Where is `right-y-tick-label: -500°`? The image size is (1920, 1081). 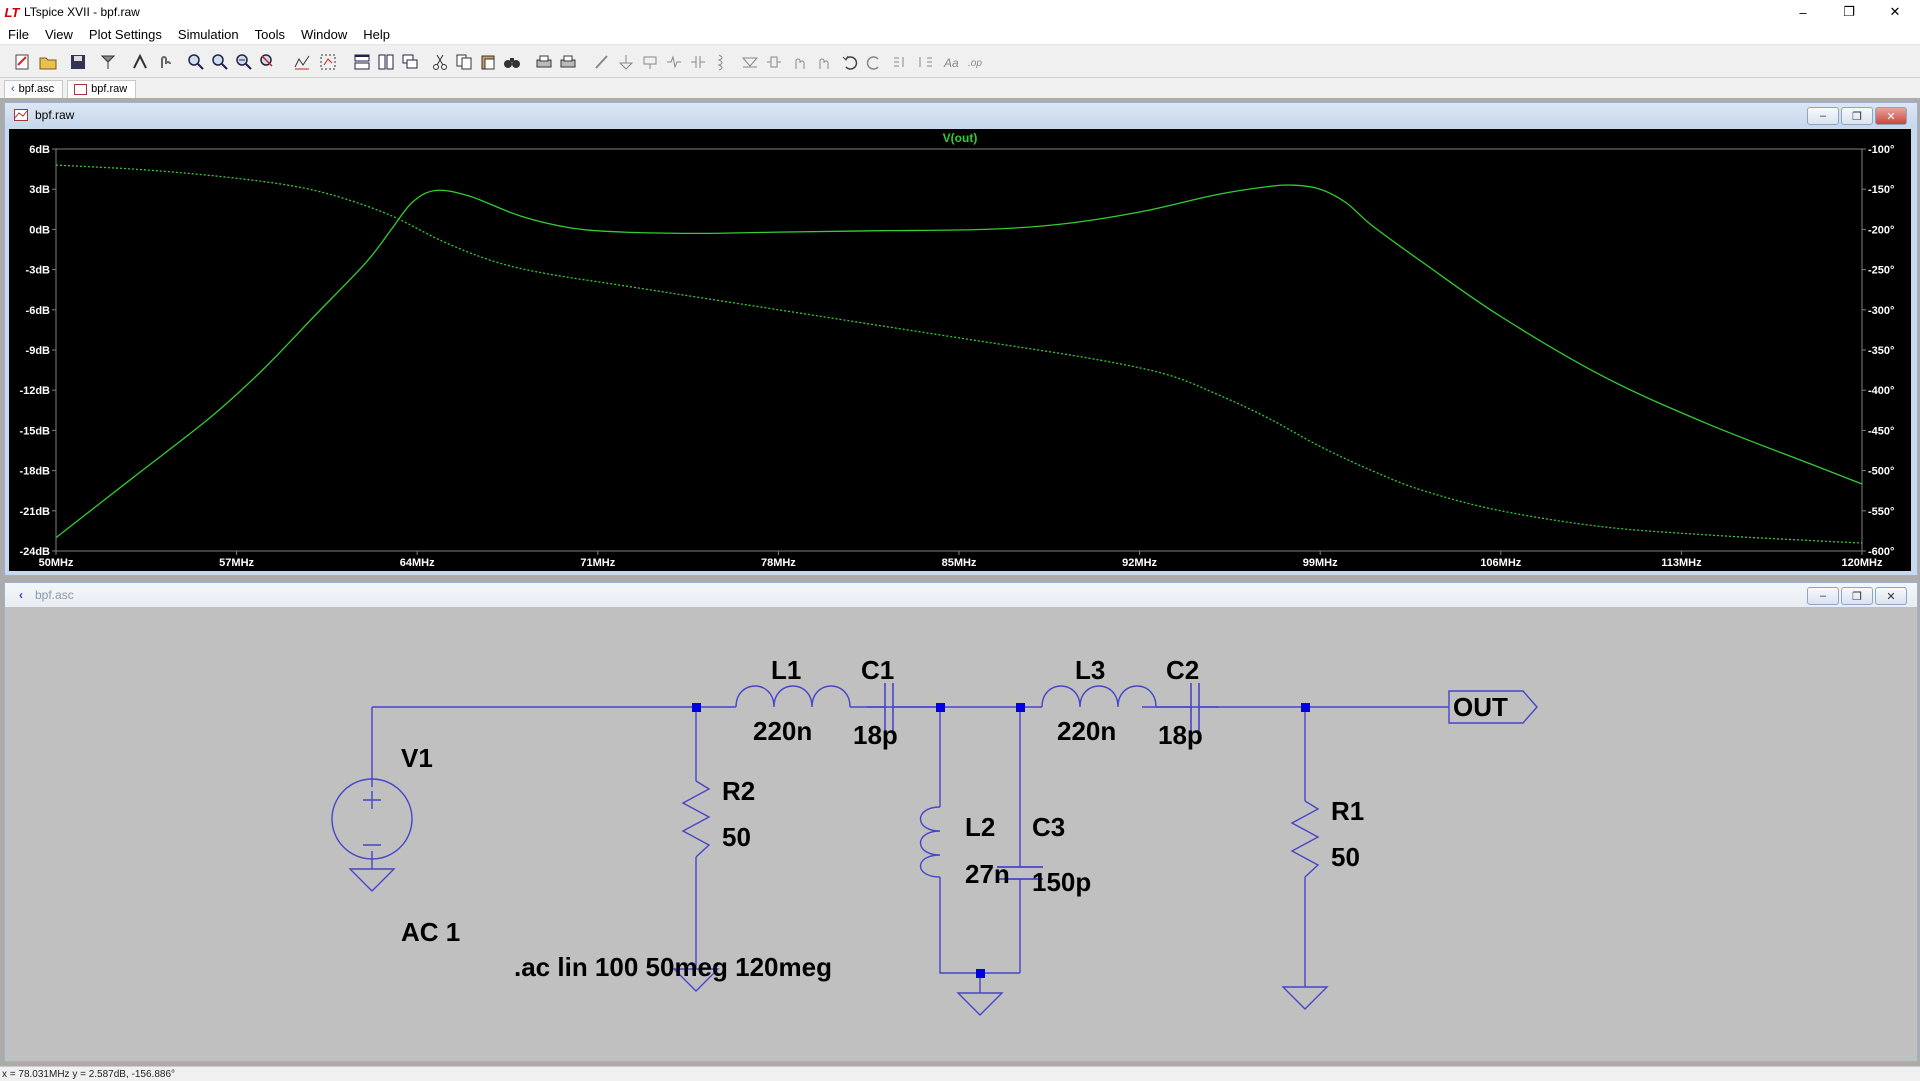 right-y-tick-label: -500° is located at coordinates (1881, 472).